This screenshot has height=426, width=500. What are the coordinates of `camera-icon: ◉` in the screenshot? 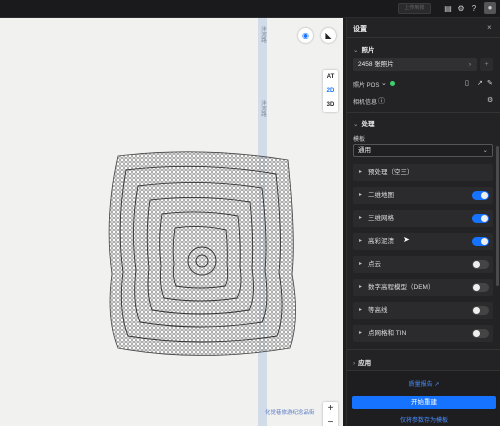 It's located at (305, 35).